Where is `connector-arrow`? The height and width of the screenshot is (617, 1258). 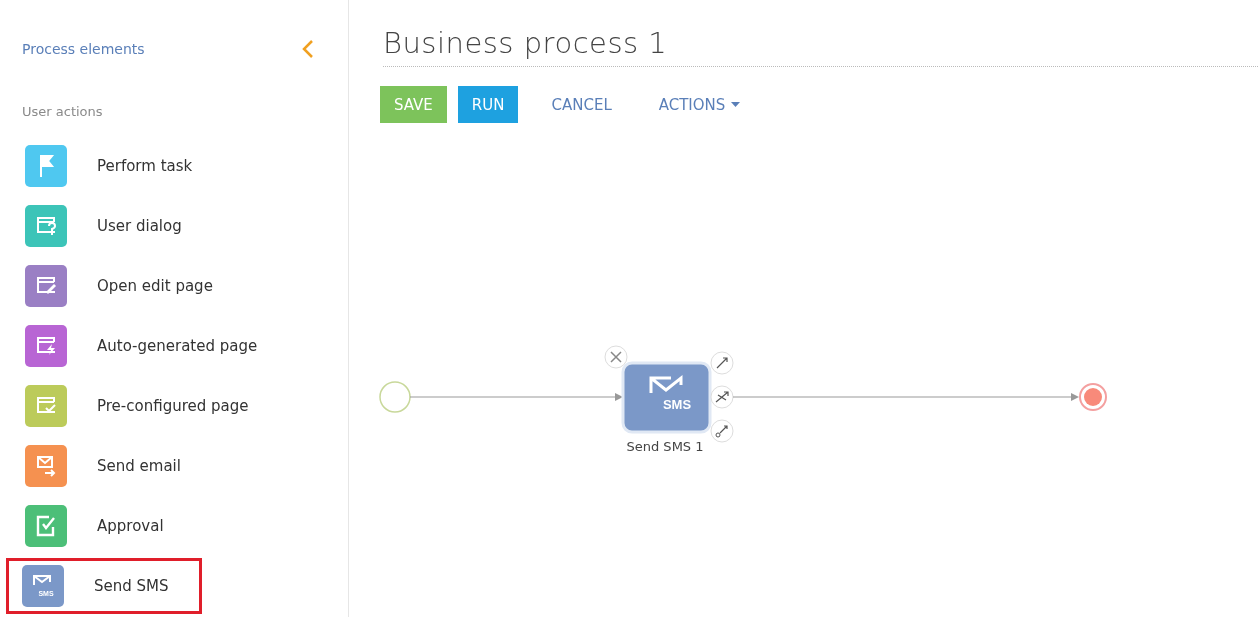 connector-arrow is located at coordinates (516, 397).